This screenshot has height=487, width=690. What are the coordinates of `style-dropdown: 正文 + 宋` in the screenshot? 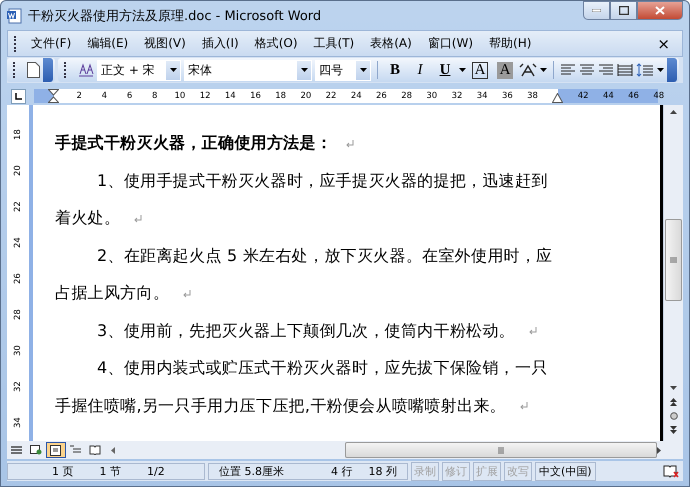 It's located at (139, 70).